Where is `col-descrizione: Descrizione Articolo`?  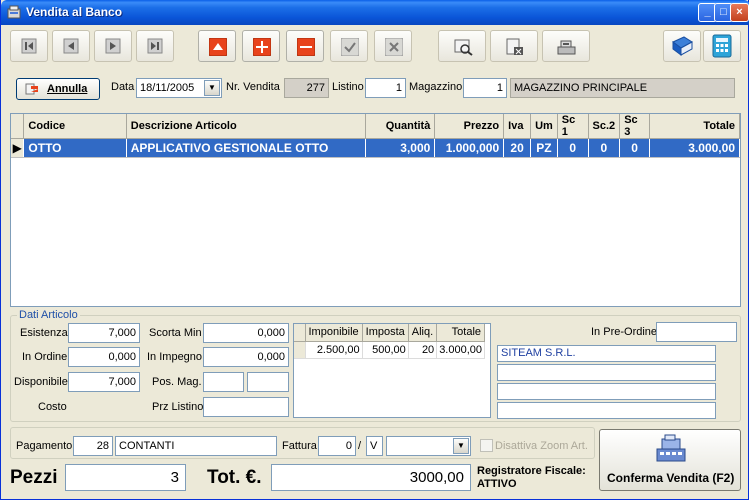
col-descrizione: Descrizione Articolo is located at coordinates (246, 126).